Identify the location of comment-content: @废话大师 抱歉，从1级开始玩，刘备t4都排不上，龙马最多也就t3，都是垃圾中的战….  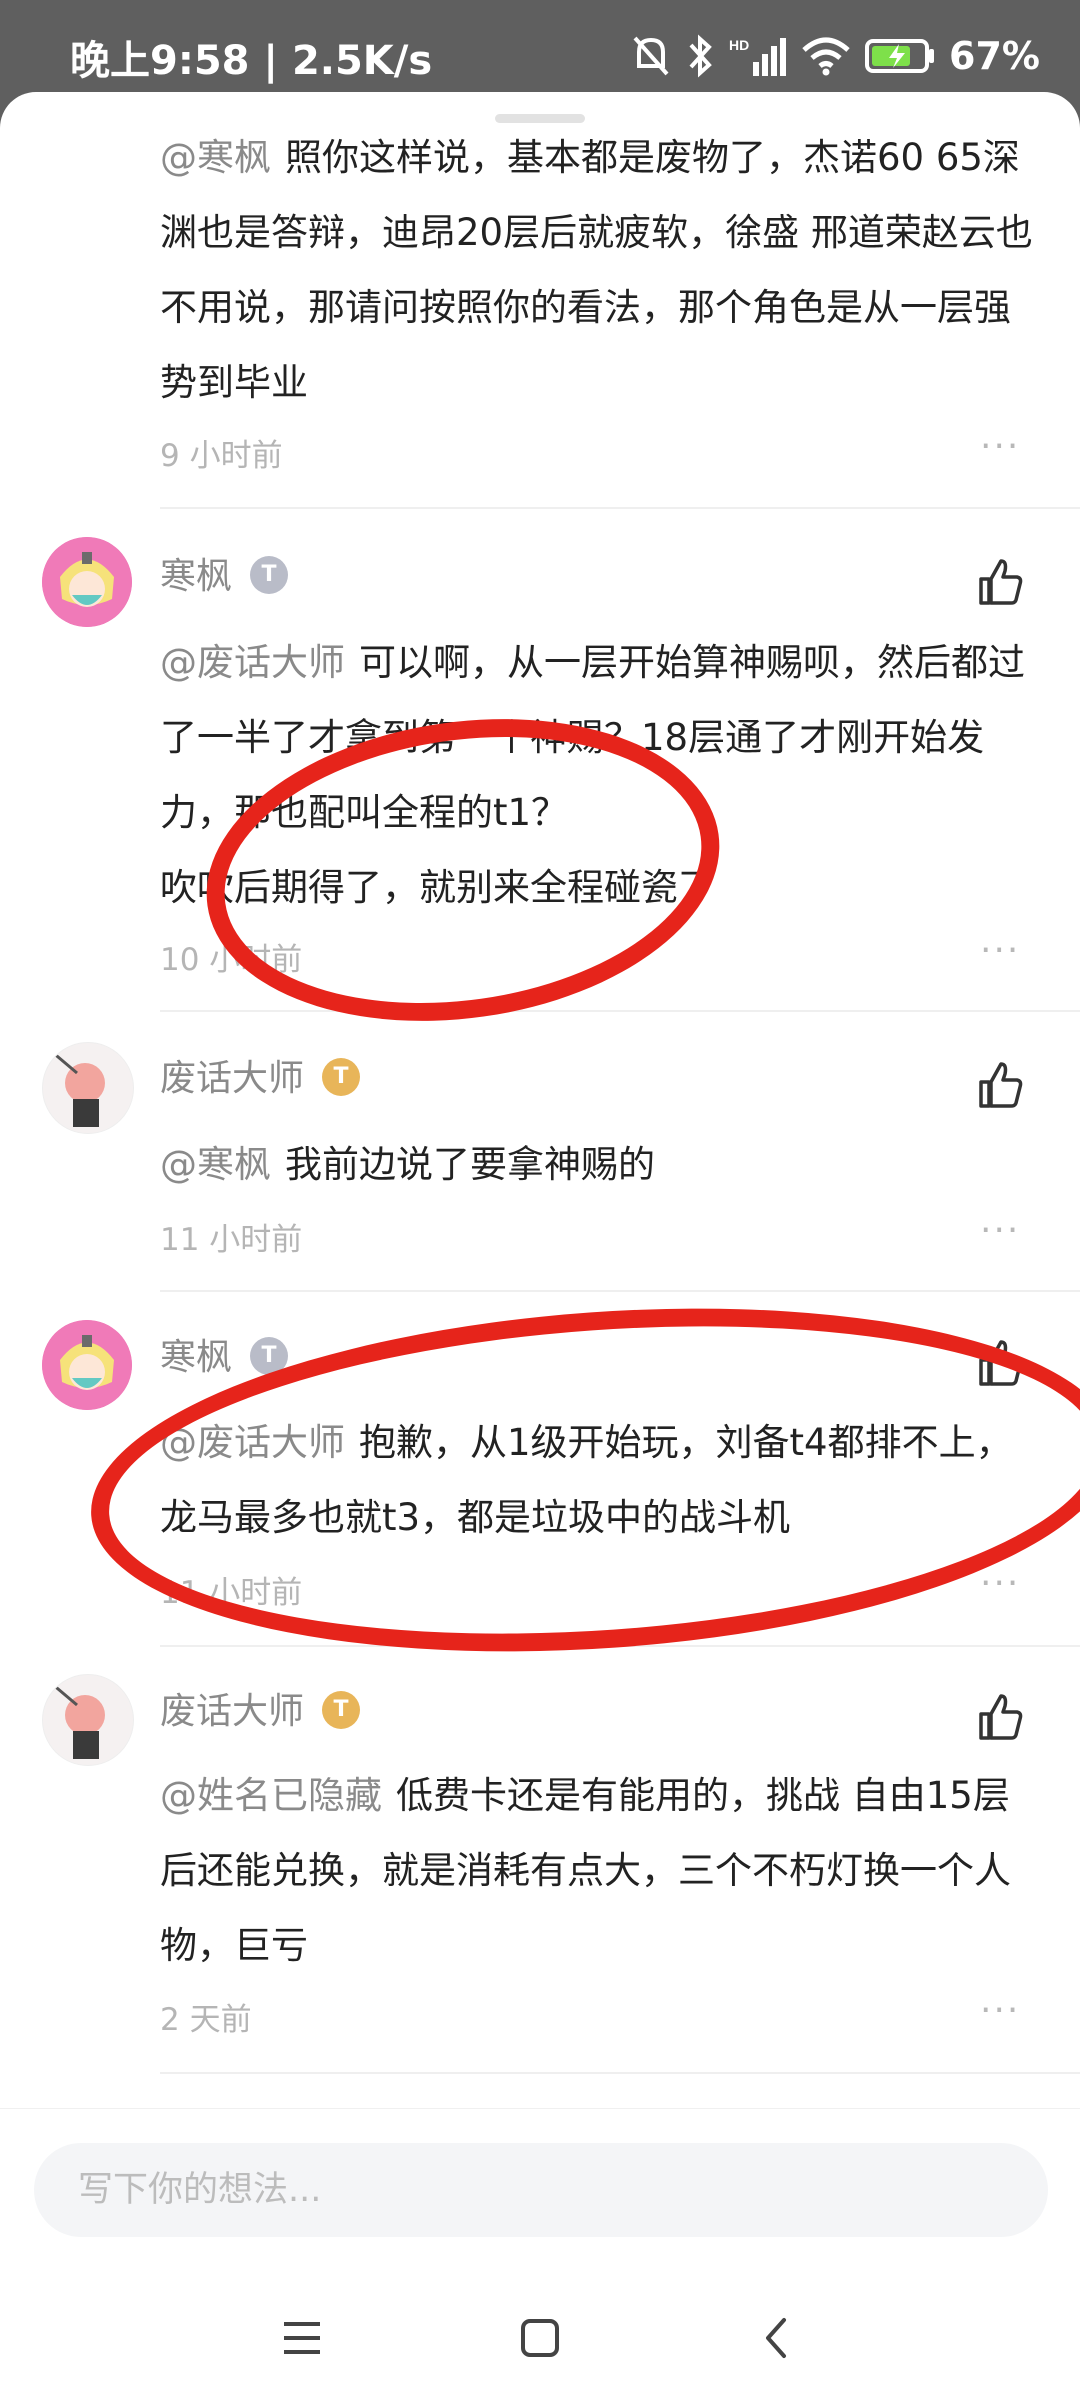
(600, 1480).